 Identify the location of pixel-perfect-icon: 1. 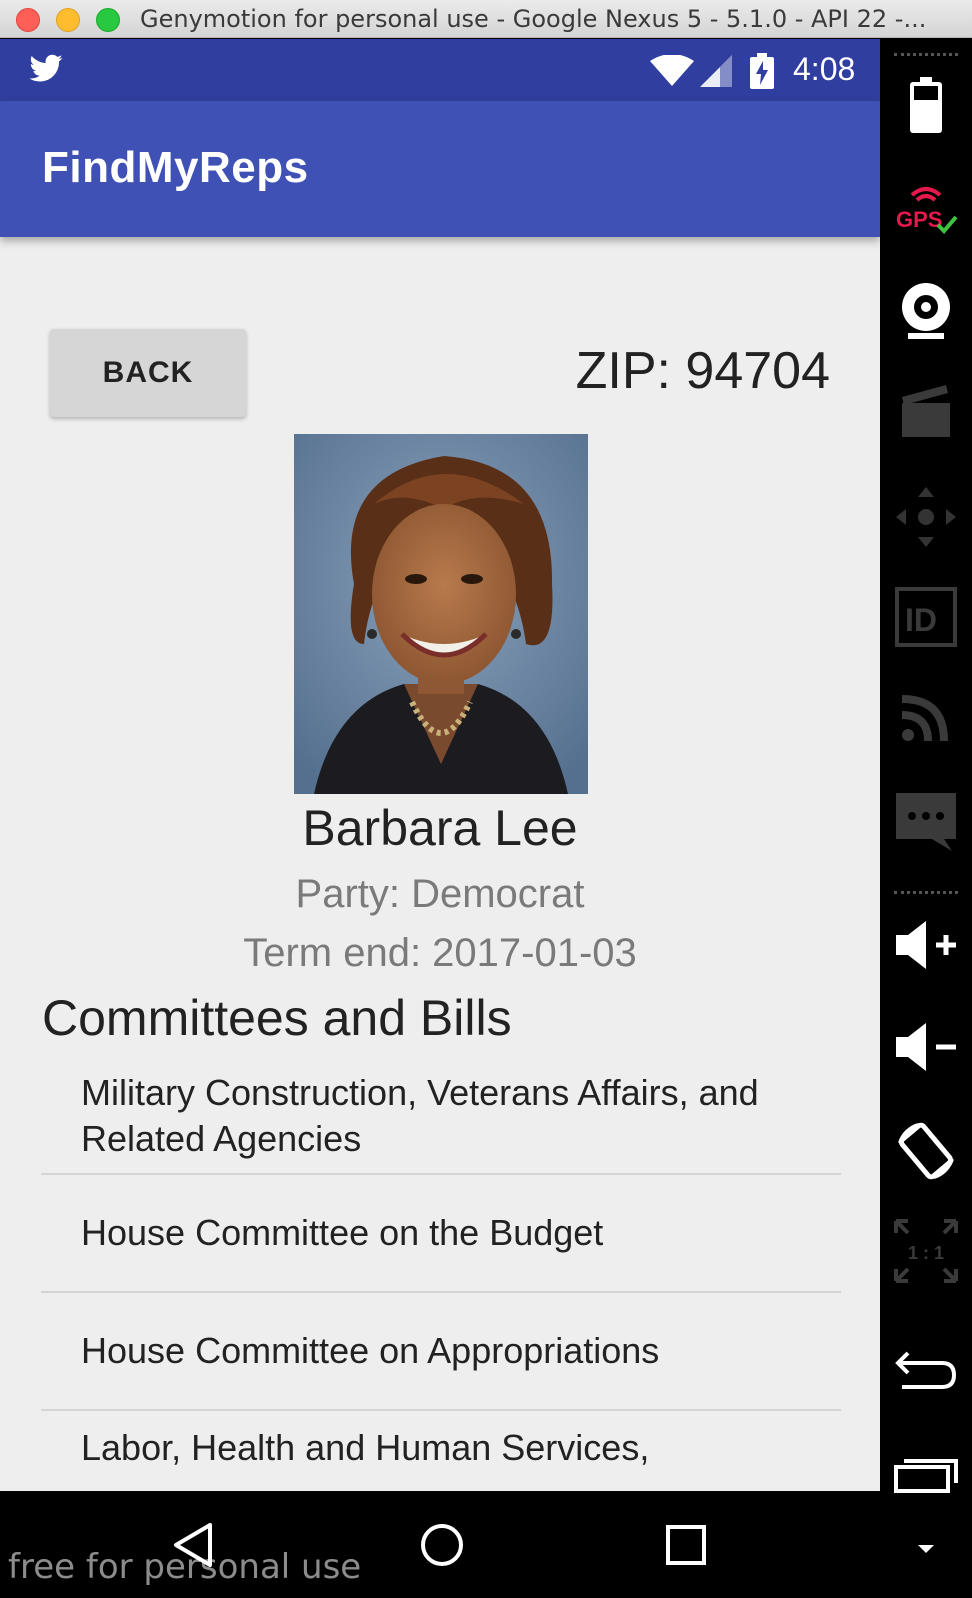
(926, 1251).